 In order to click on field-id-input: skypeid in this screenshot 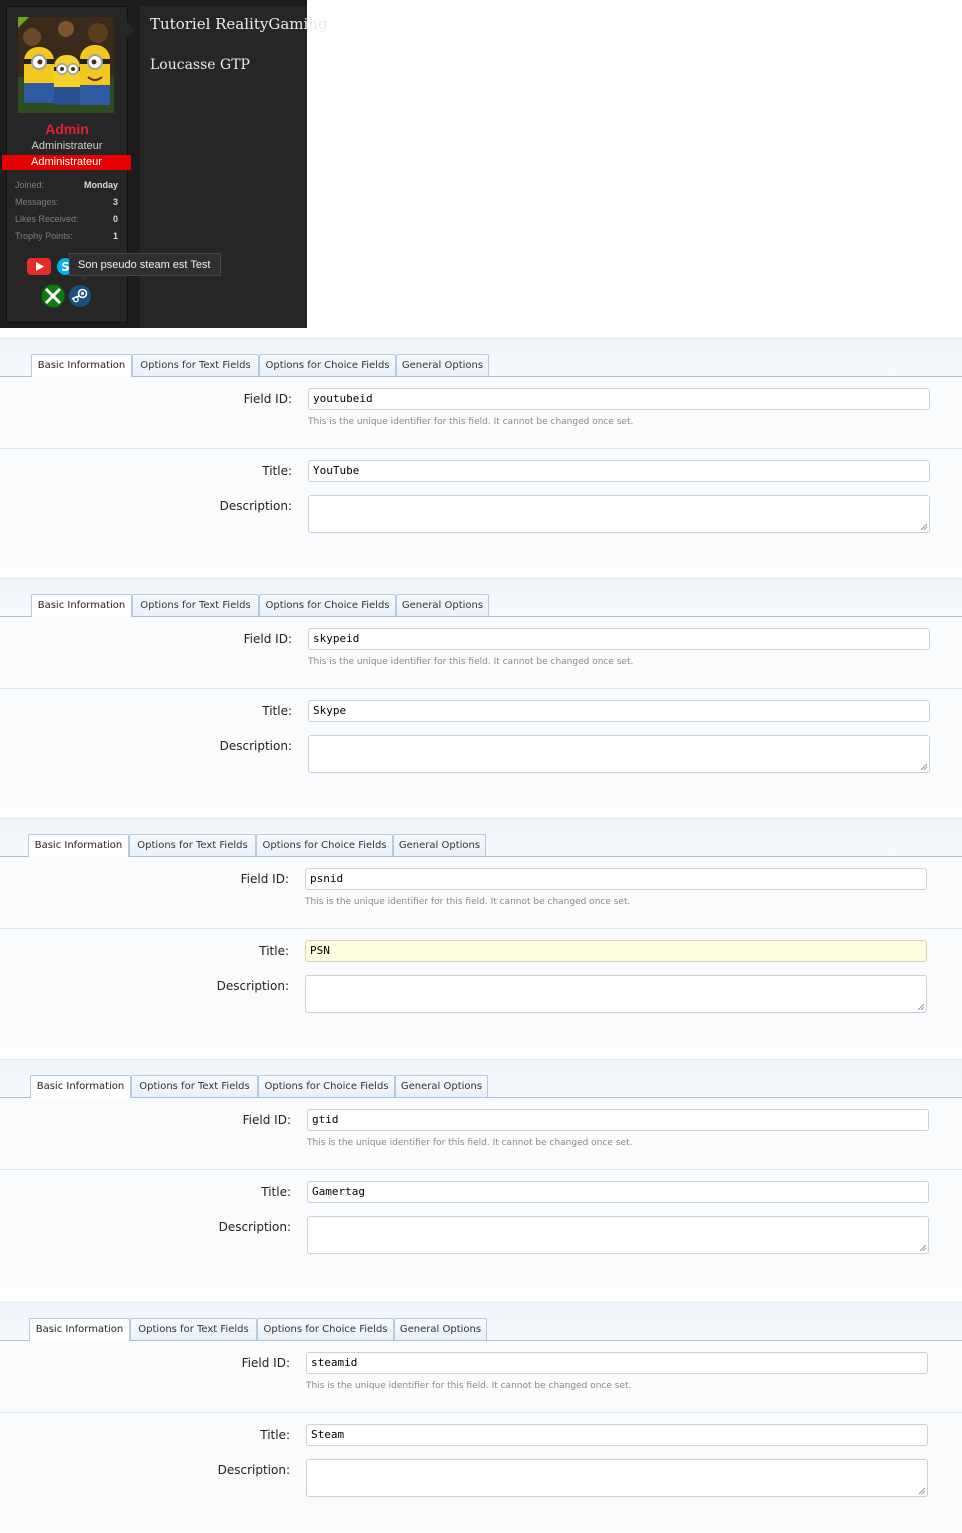, I will do `click(619, 639)`.